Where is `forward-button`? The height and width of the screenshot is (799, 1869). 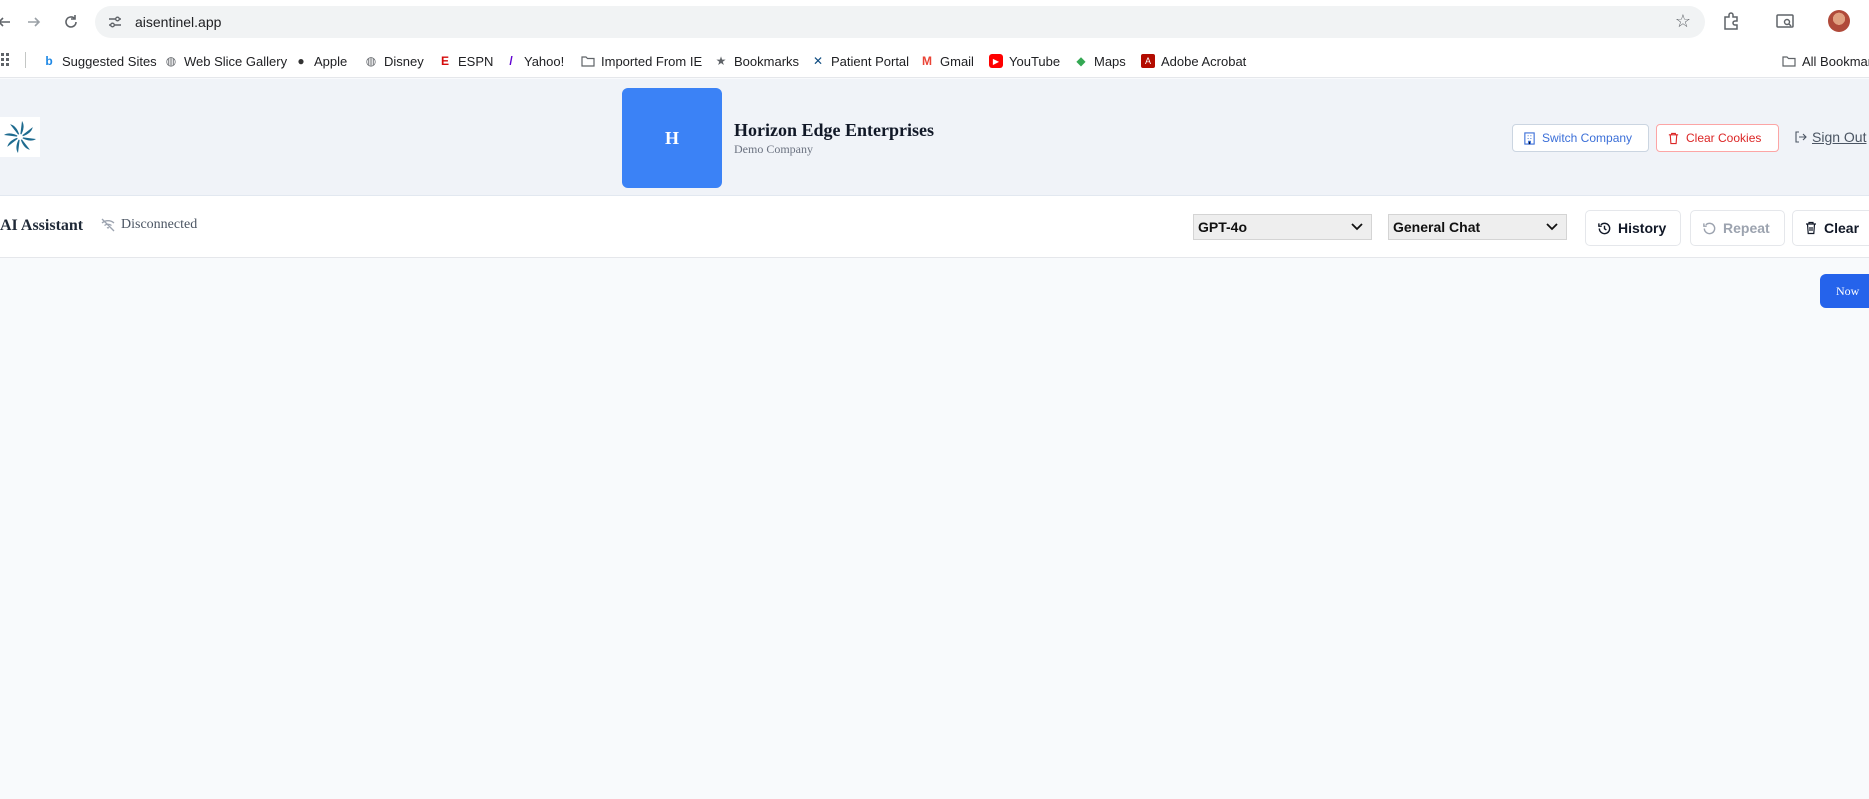
forward-button is located at coordinates (34, 22).